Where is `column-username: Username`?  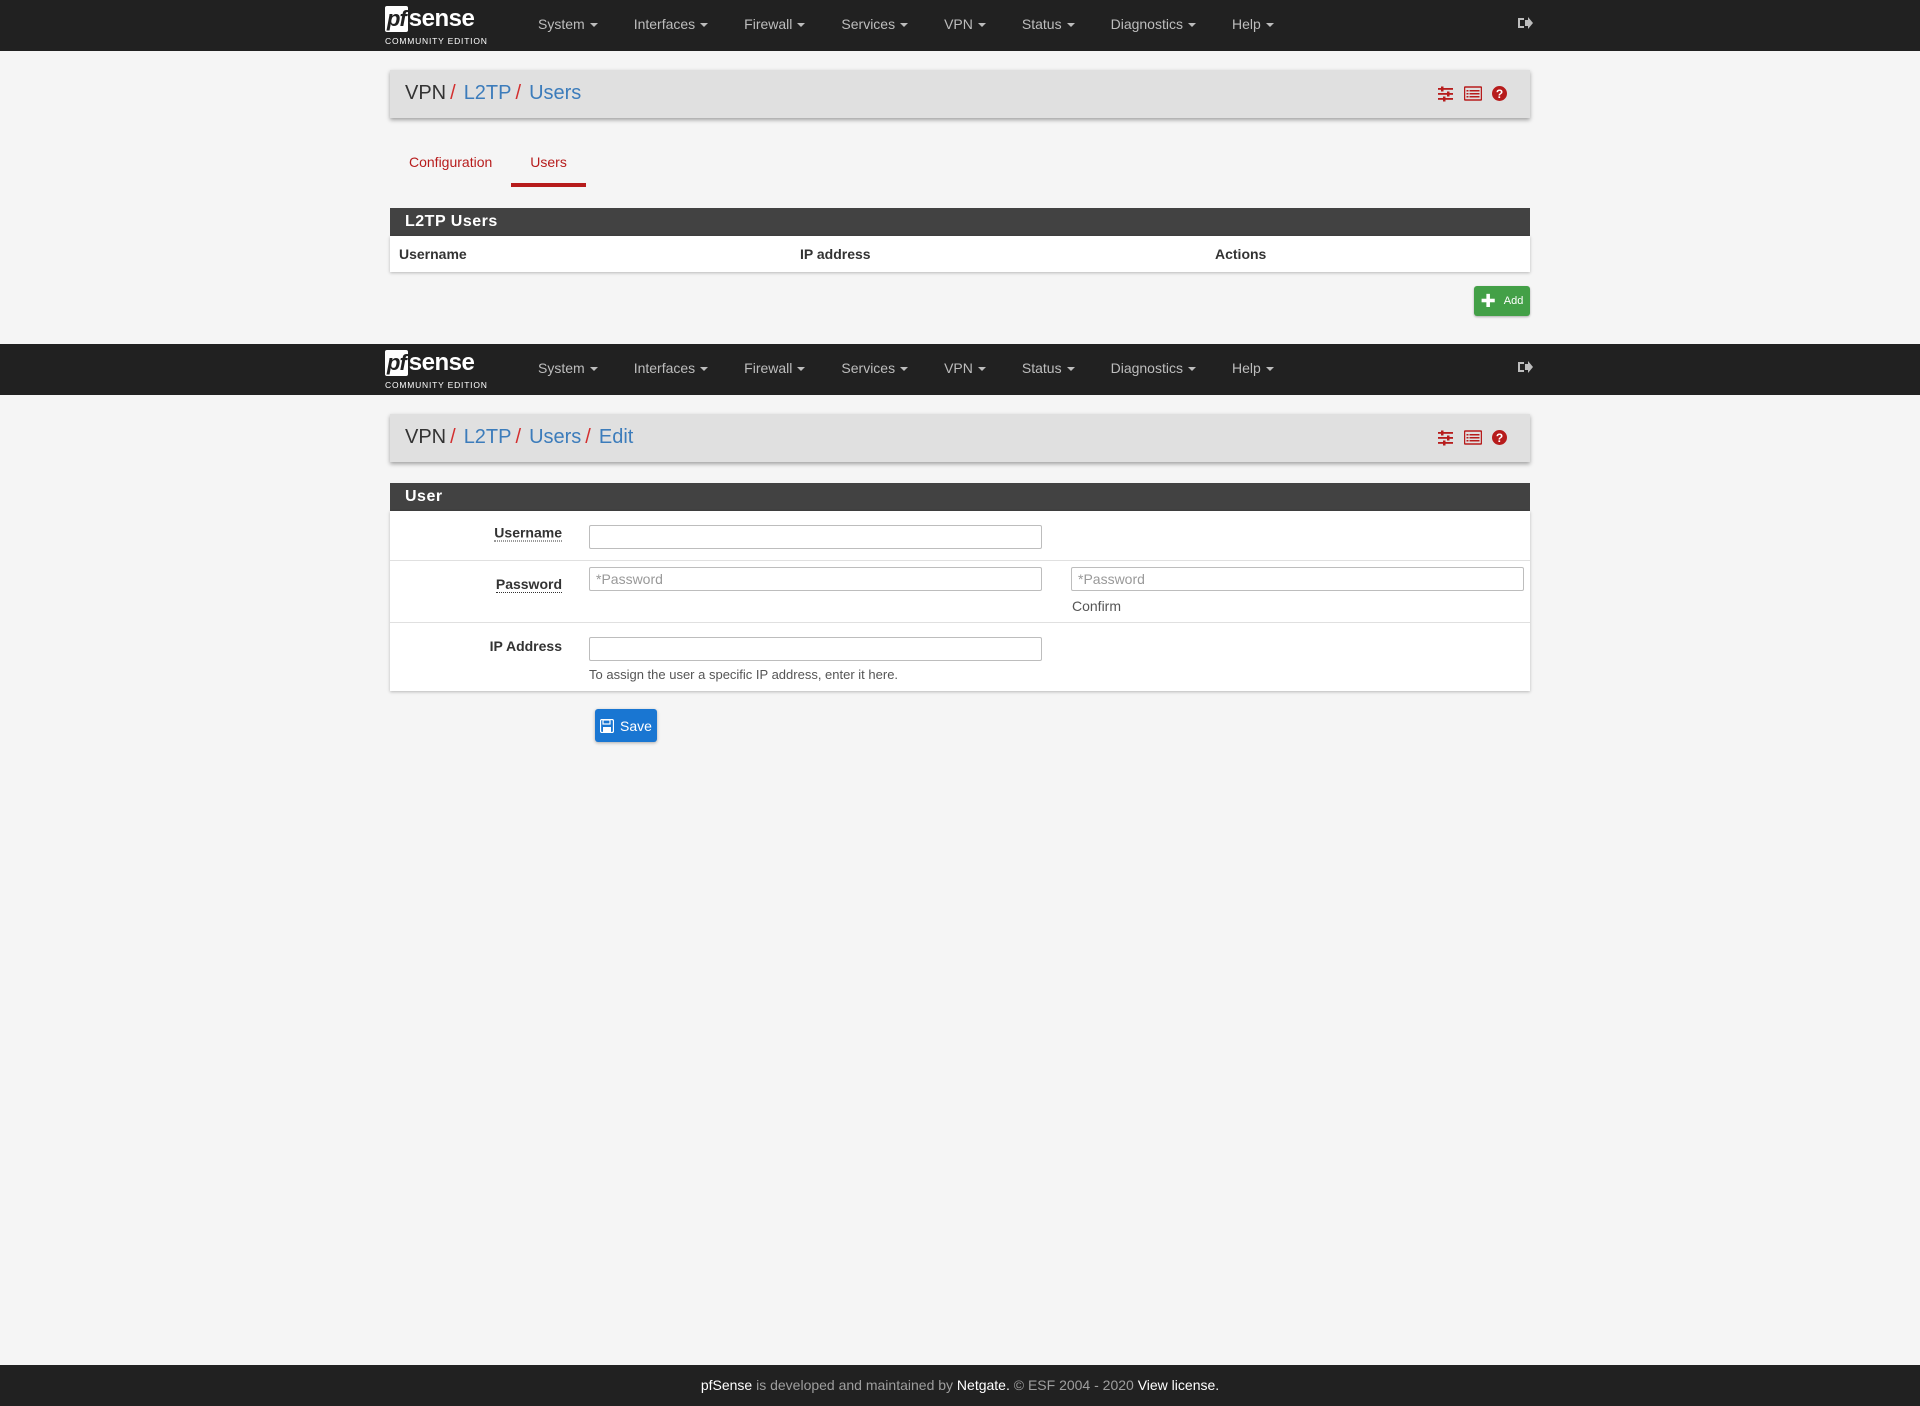
column-username: Username is located at coordinates (433, 254).